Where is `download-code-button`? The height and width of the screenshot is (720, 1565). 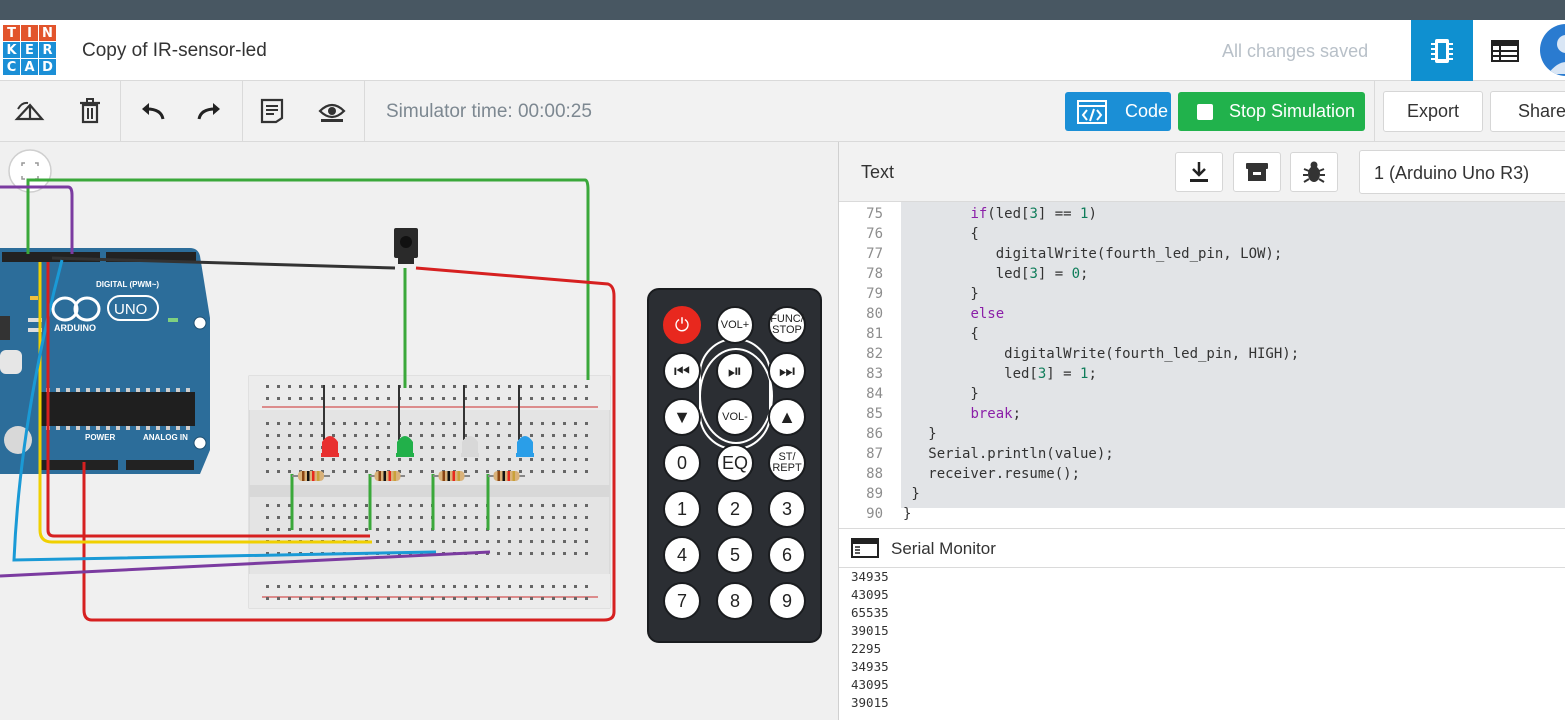 download-code-button is located at coordinates (1199, 172).